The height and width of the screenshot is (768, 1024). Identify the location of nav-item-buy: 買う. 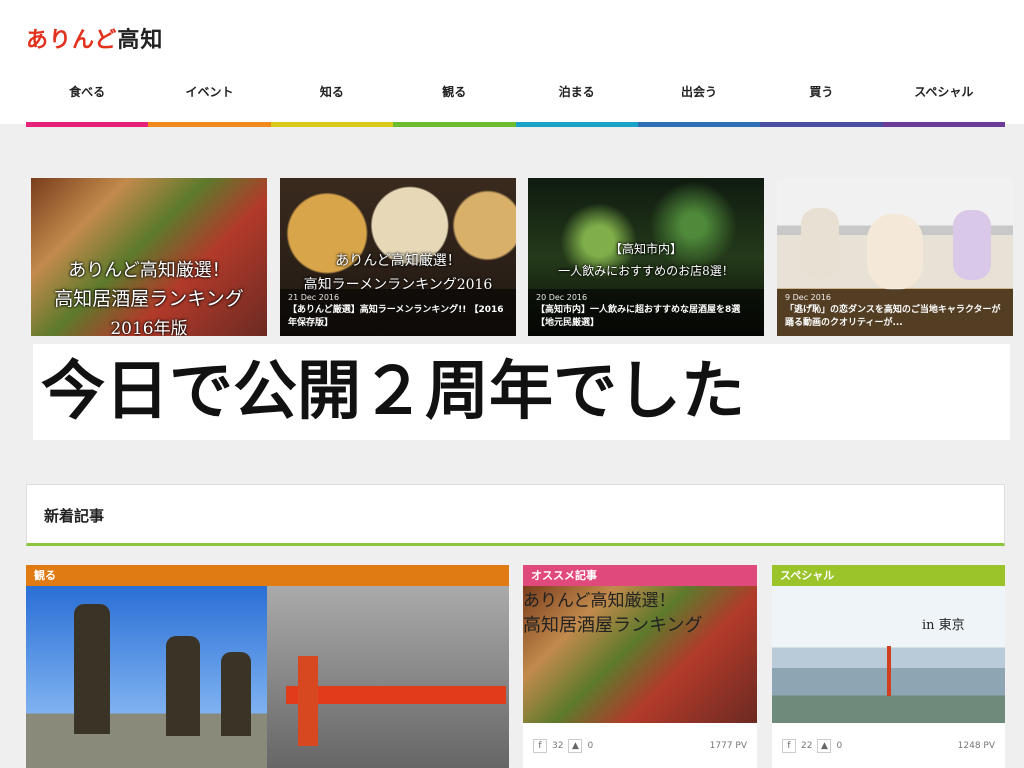
(821, 92).